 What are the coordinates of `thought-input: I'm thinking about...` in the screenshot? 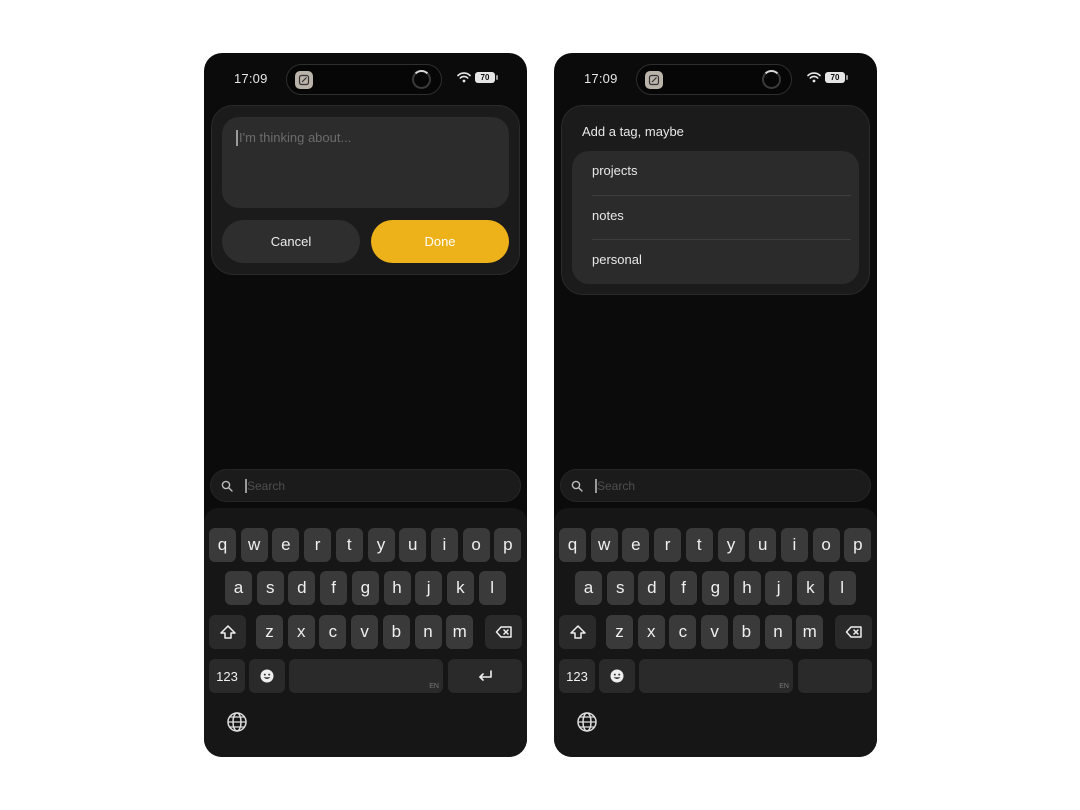 It's located at (365, 162).